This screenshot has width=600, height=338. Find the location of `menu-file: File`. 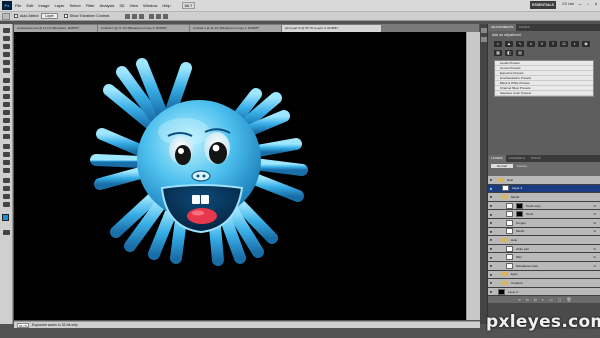

menu-file: File is located at coordinates (18, 5).